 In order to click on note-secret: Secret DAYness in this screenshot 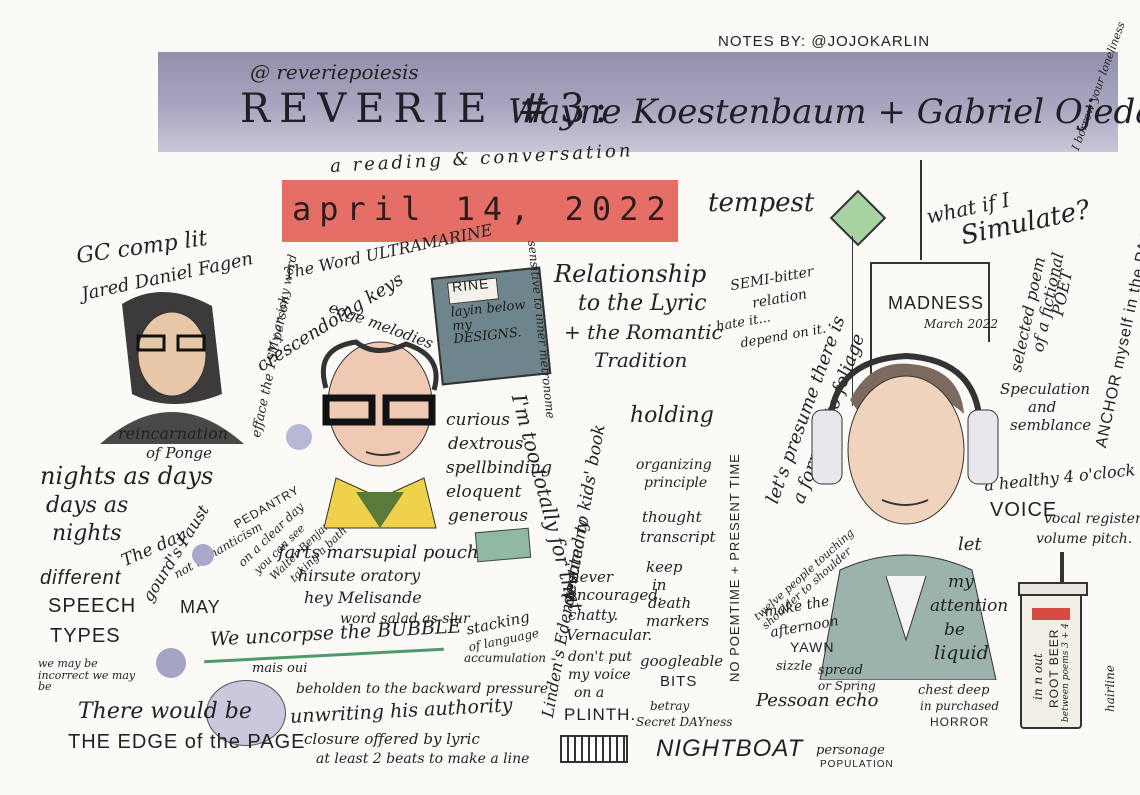, I will do `click(684, 722)`.